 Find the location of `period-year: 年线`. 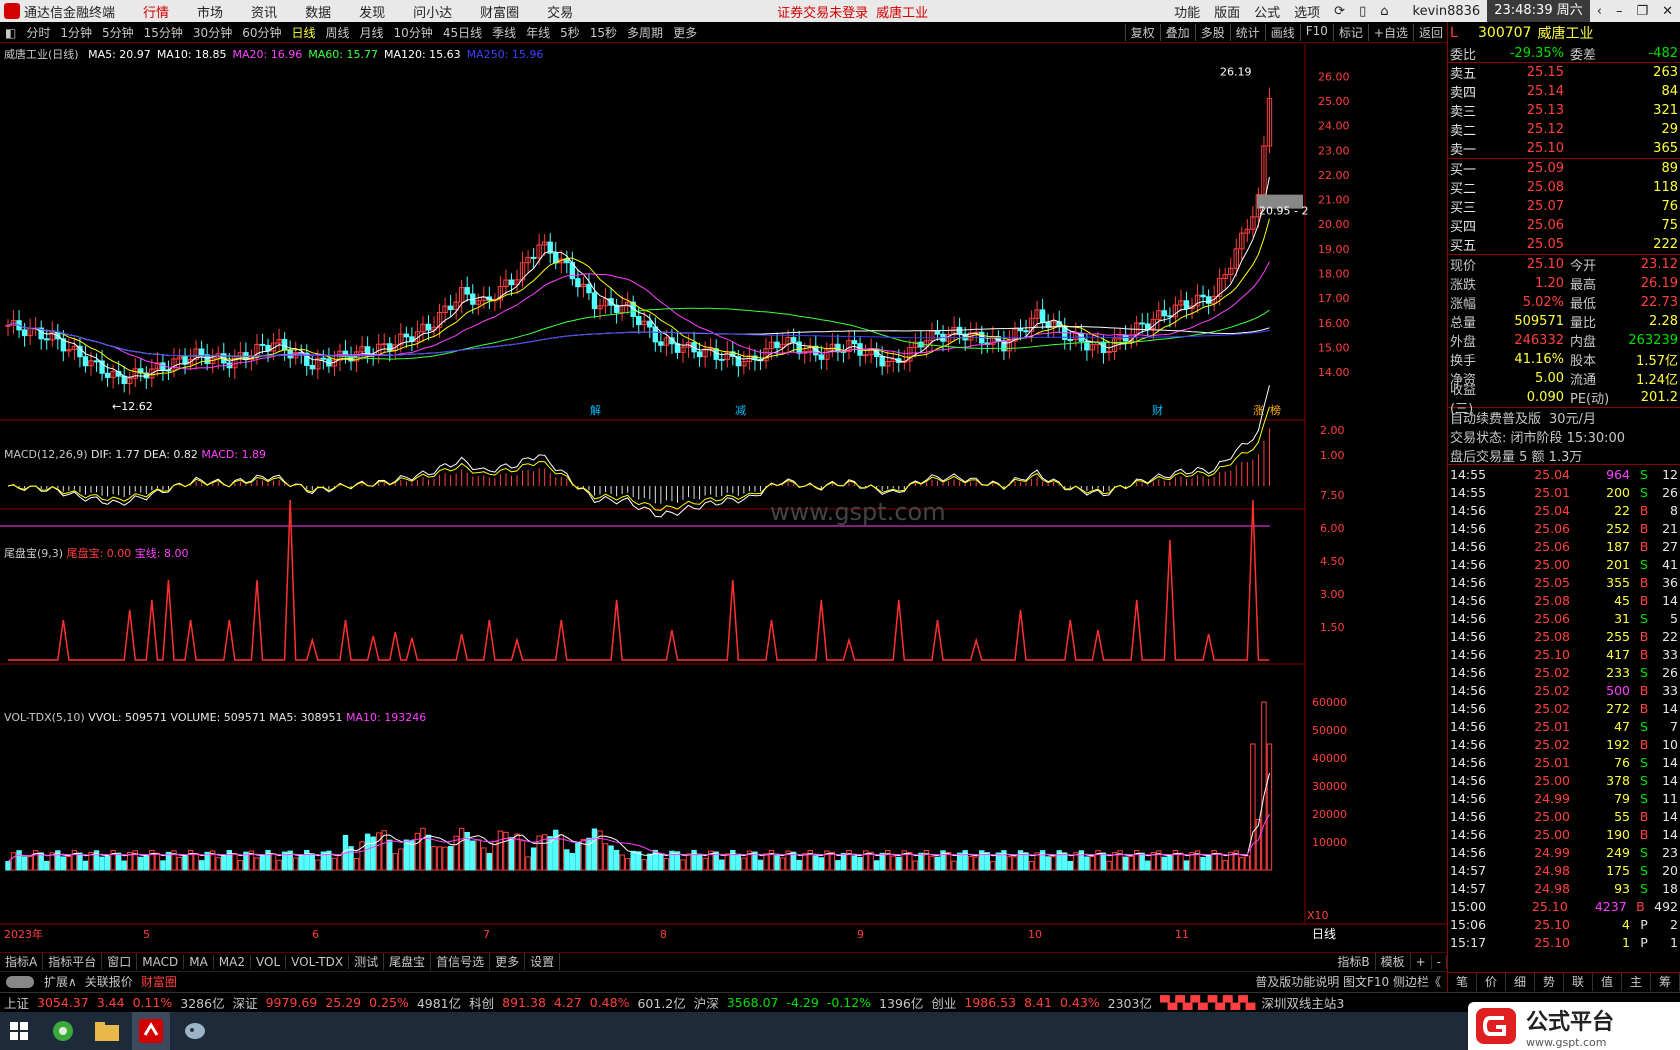

period-year: 年线 is located at coordinates (538, 32).